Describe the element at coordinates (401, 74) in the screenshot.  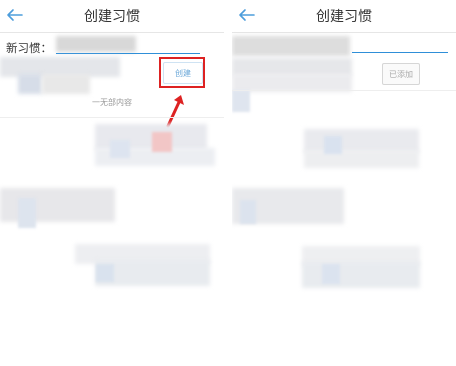
I see `added-button: 已添加` at that location.